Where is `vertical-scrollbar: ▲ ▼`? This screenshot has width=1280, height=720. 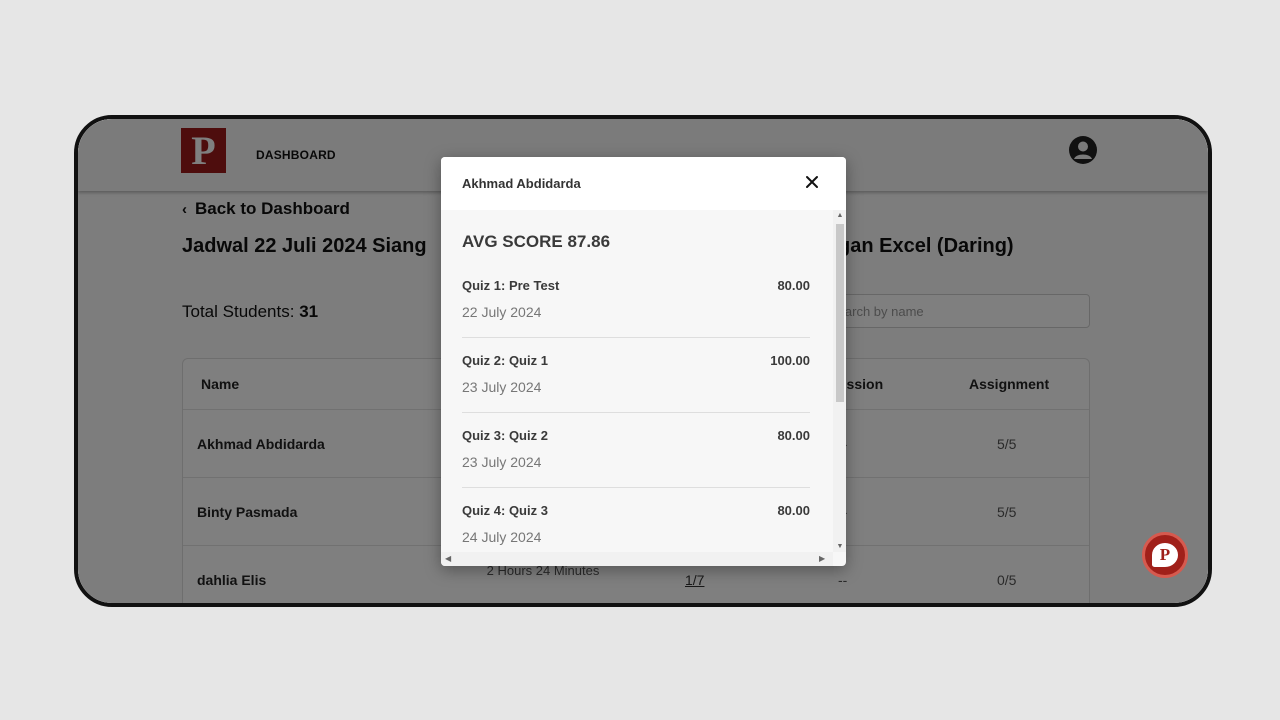
vertical-scrollbar: ▲ ▼ is located at coordinates (839, 381).